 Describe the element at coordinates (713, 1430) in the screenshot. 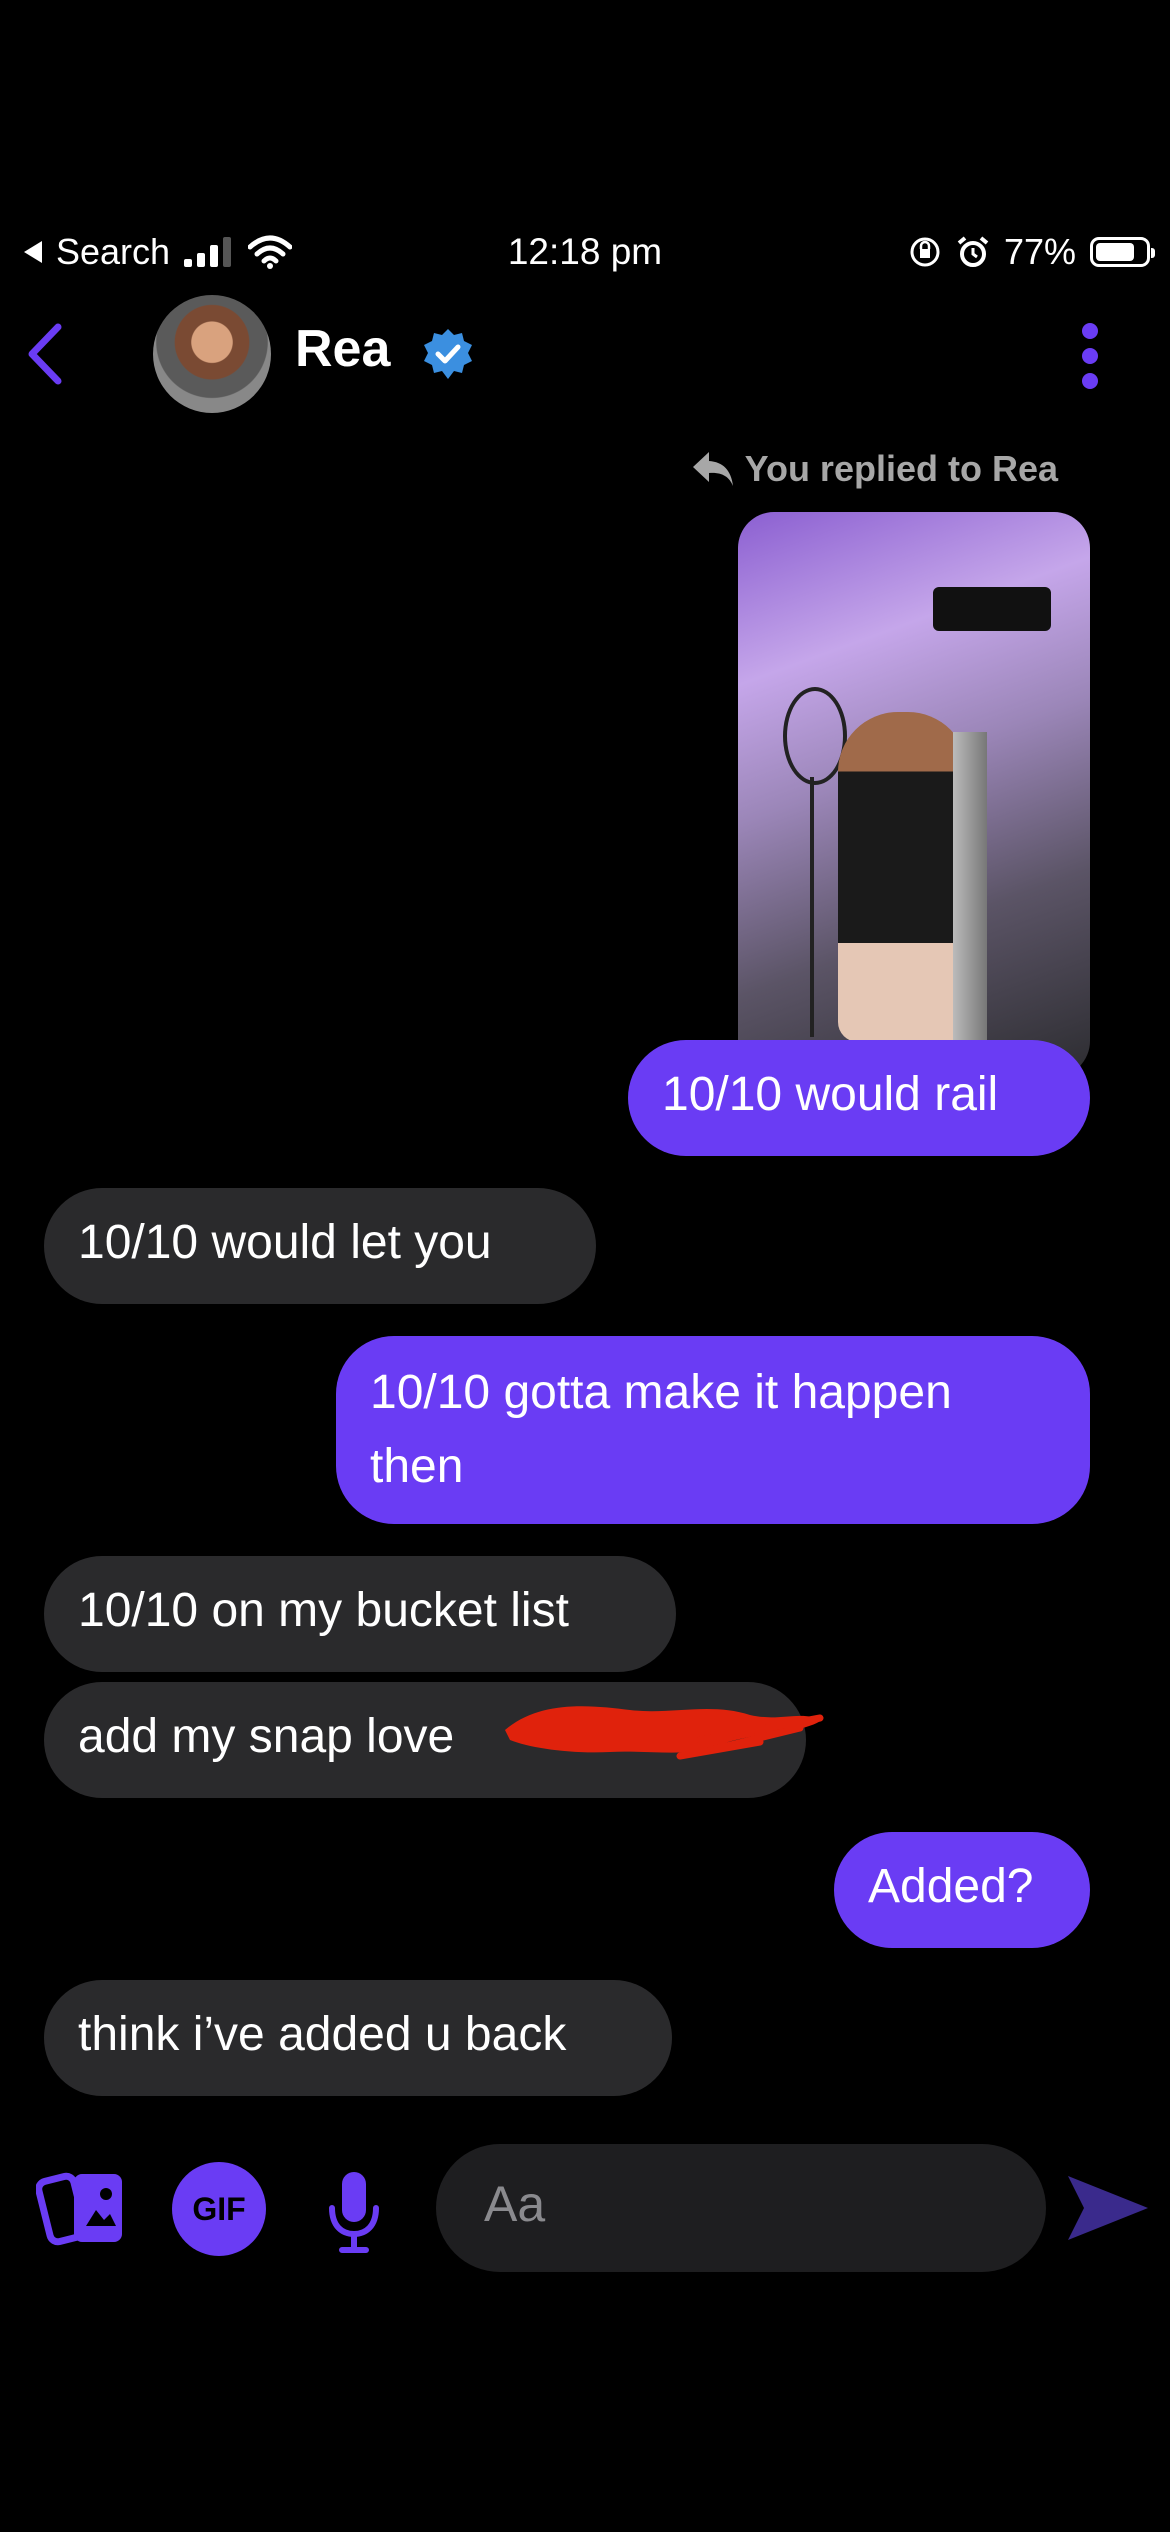

I see `message-outgoing: 10/10 gotta make it happen then` at that location.